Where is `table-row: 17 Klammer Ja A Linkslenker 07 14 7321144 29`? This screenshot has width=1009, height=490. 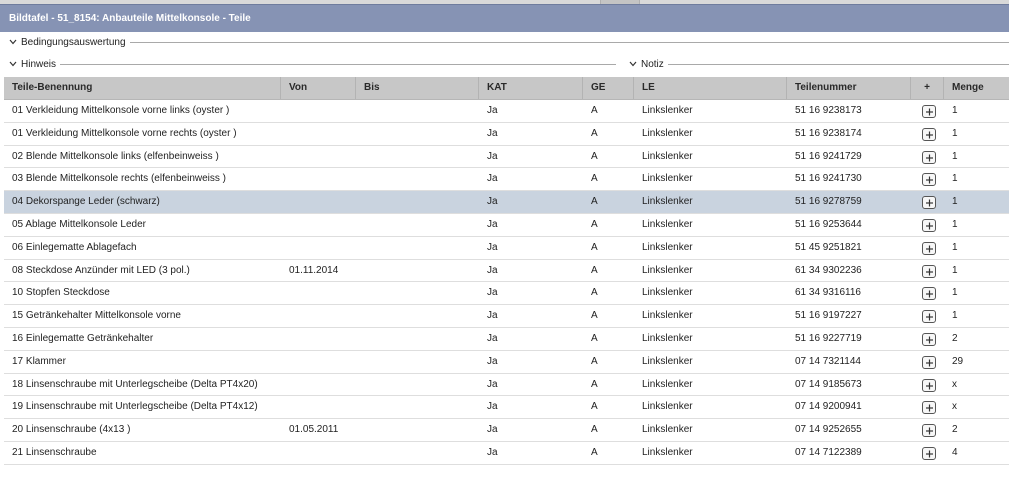 table-row: 17 Klammer Ja A Linkslenker 07 14 7321144 29 is located at coordinates (506, 362).